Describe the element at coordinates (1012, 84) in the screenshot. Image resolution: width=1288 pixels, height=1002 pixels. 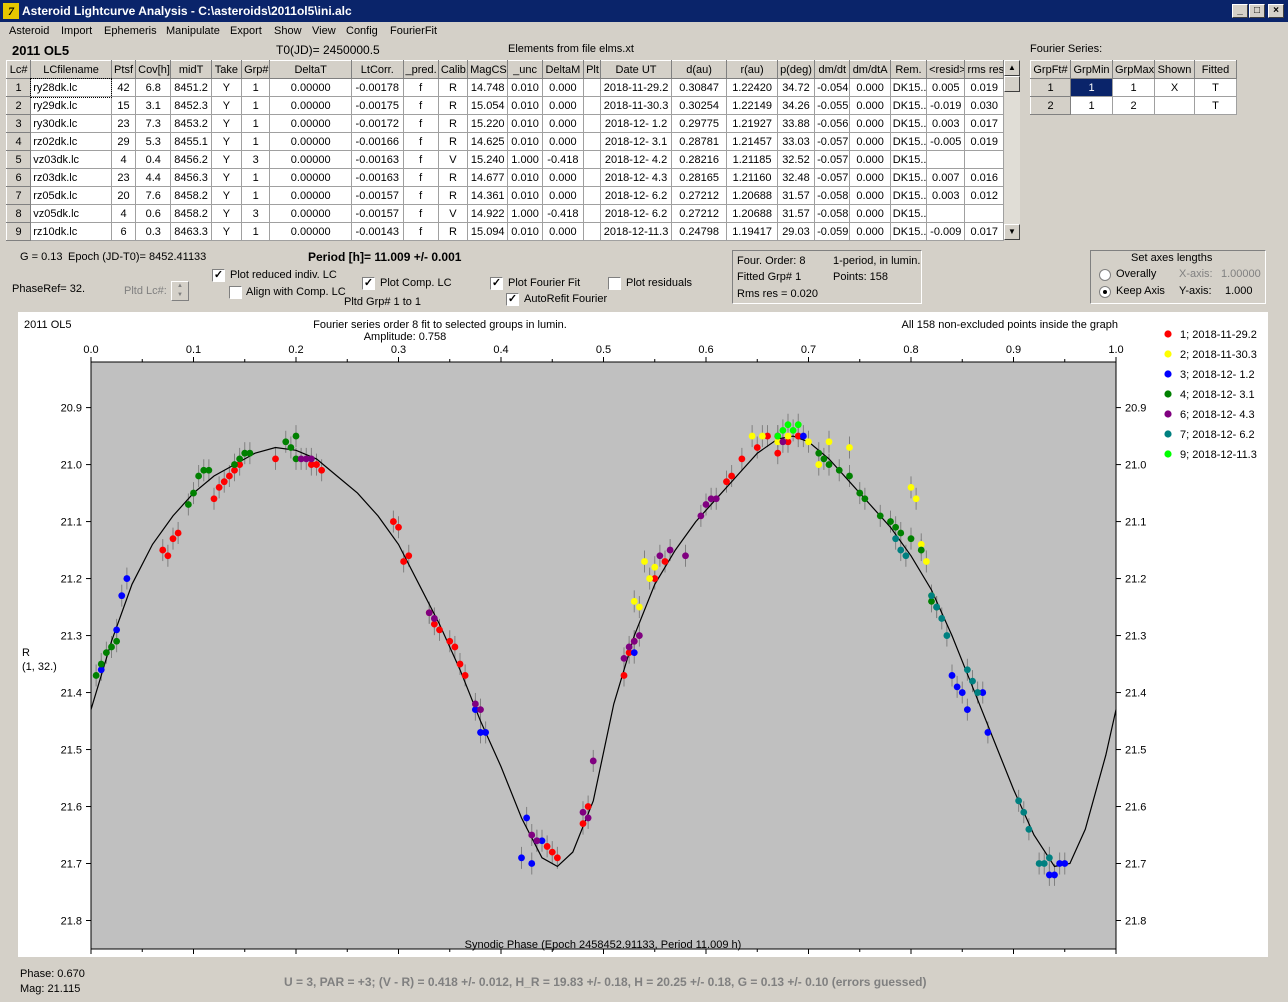
I see `scroll-thumb` at that location.